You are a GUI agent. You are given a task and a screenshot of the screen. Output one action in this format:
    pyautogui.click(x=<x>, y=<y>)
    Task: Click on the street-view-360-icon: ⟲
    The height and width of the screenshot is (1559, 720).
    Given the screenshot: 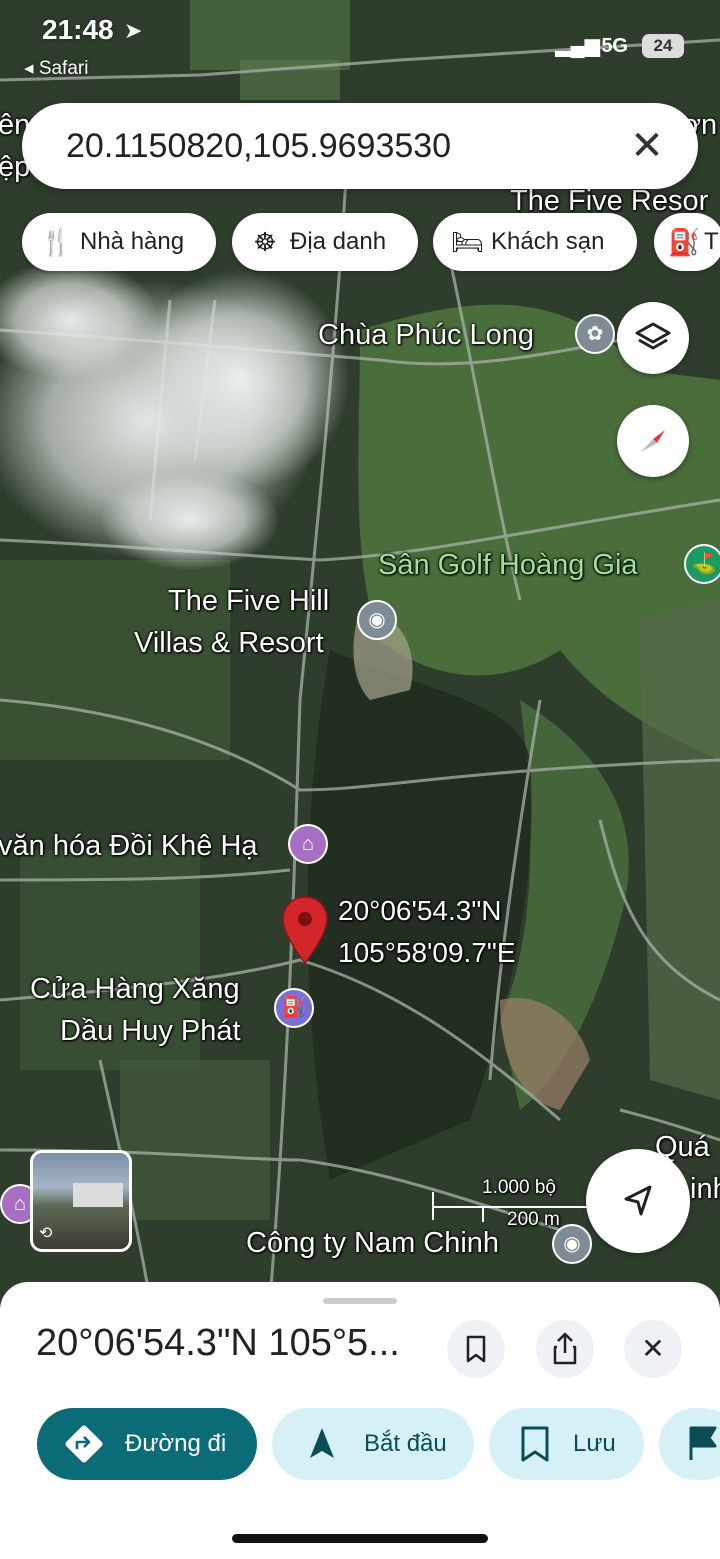 What is the action you would take?
    pyautogui.click(x=46, y=1233)
    